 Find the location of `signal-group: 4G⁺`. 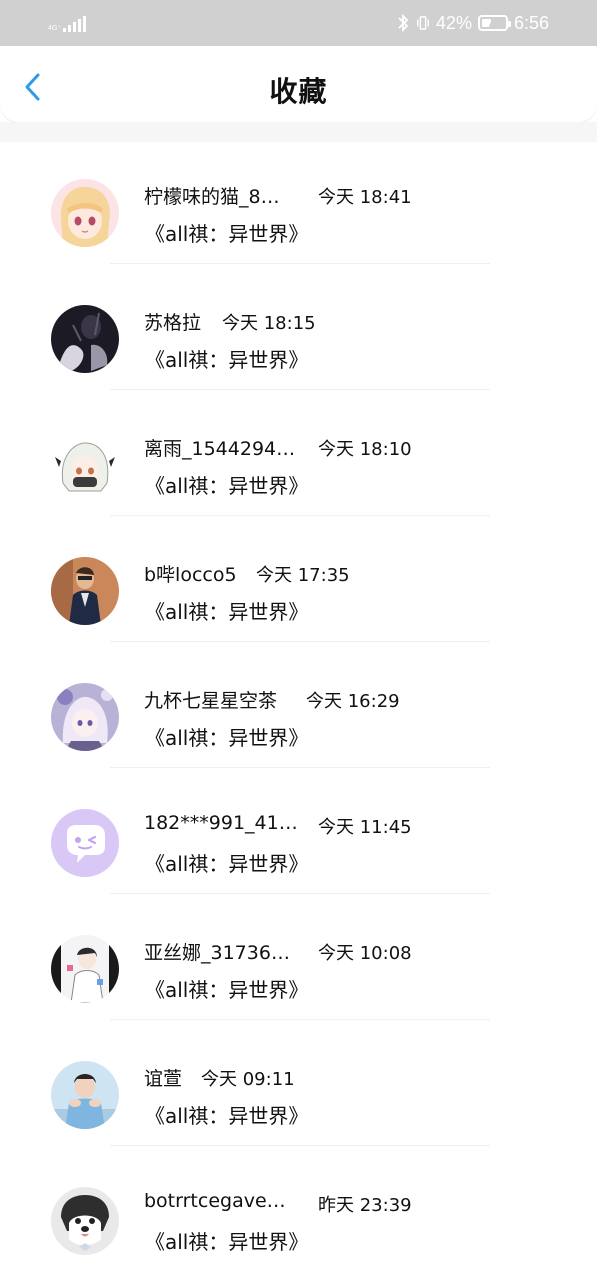

signal-group: 4G⁺ is located at coordinates (67, 22).